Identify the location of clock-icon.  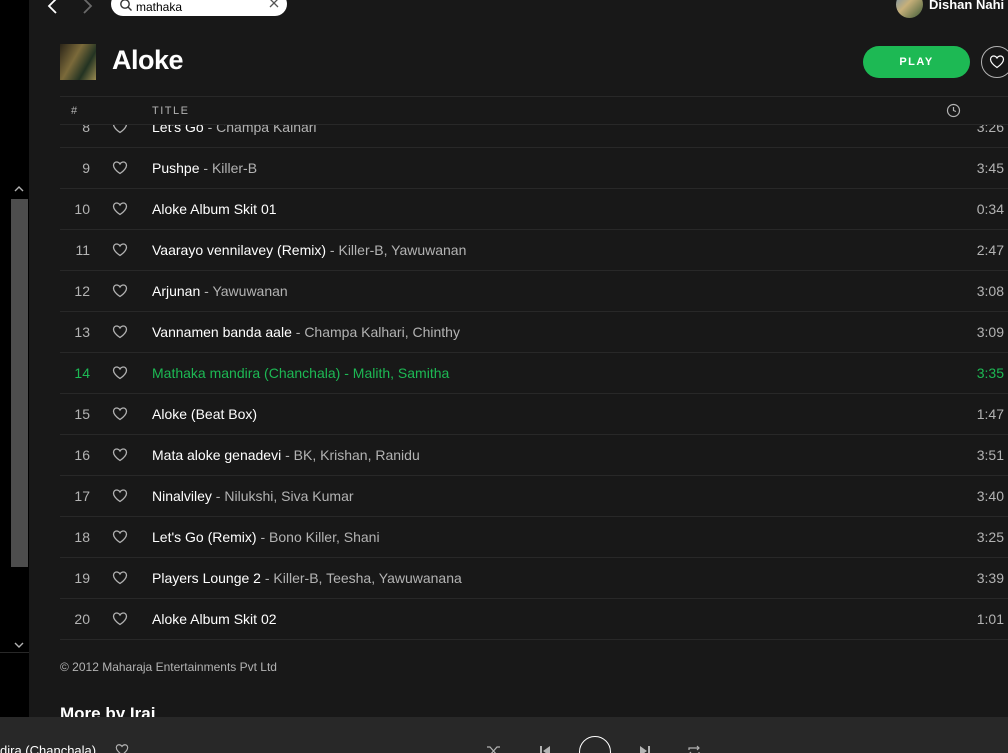
(953, 110).